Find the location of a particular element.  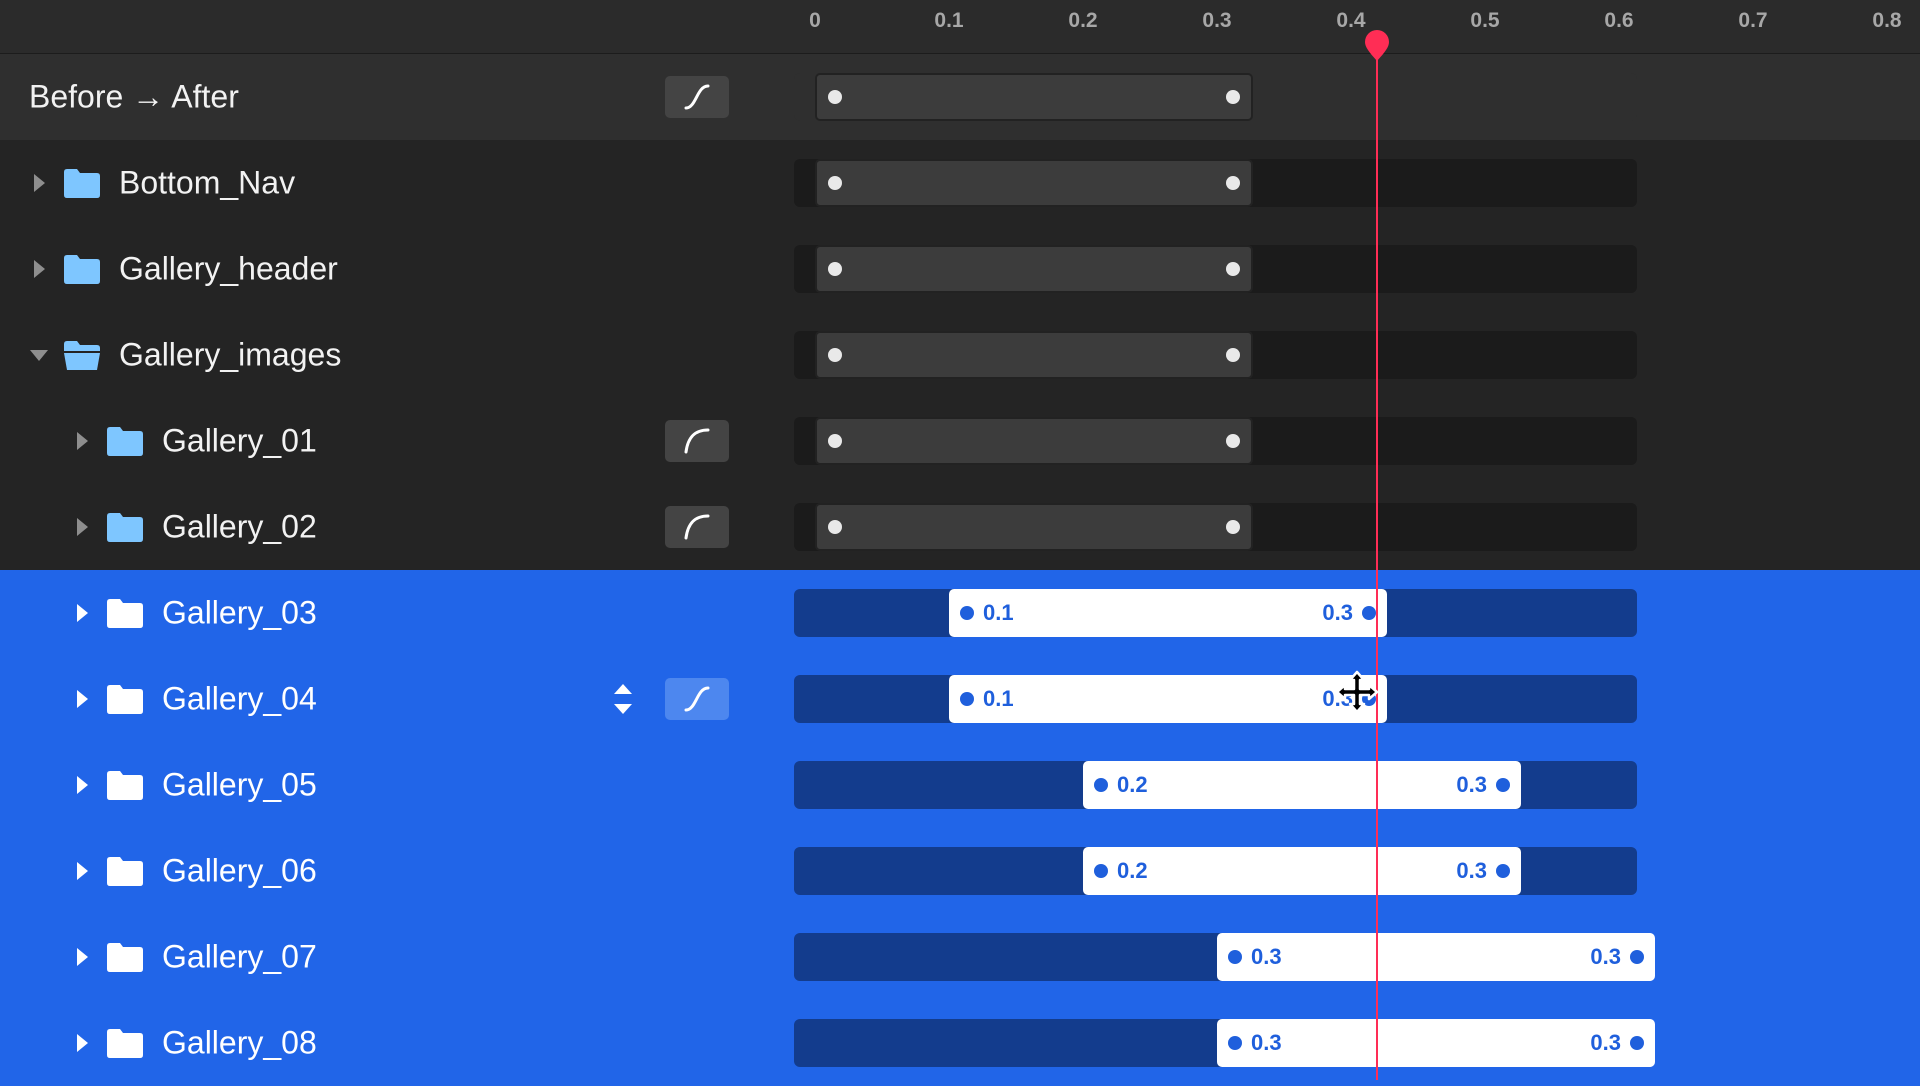

layer-row-selected: Gallery_07 0.3 0.3 is located at coordinates (960, 957).